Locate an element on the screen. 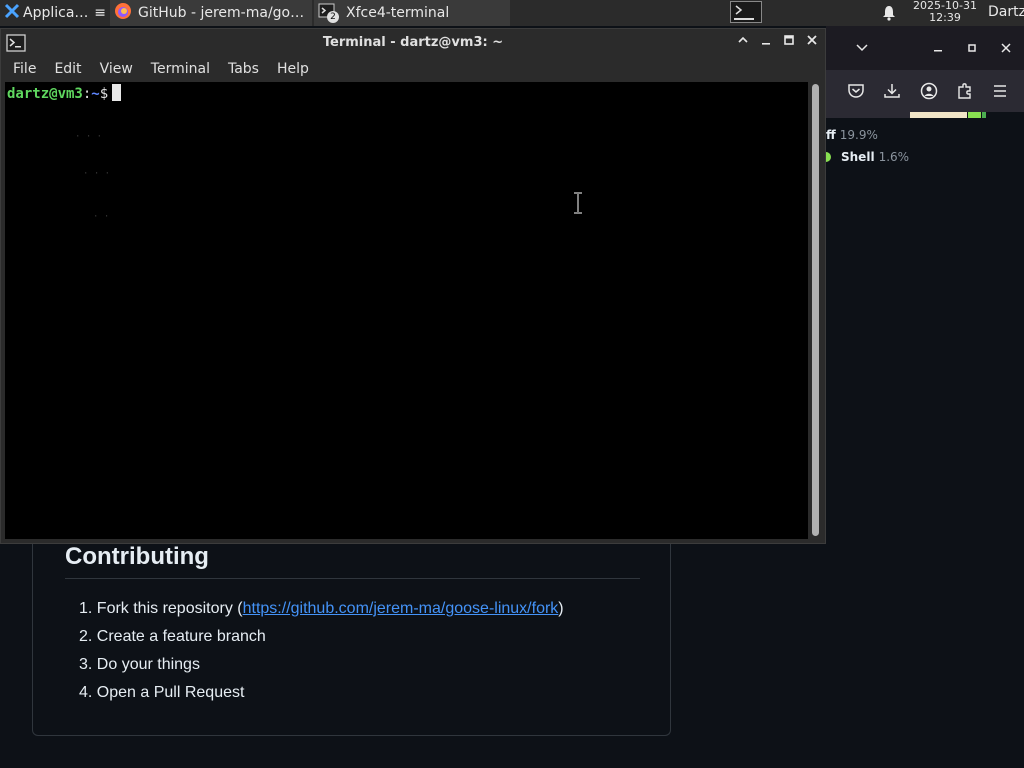  text-cursor is located at coordinates (117, 92).